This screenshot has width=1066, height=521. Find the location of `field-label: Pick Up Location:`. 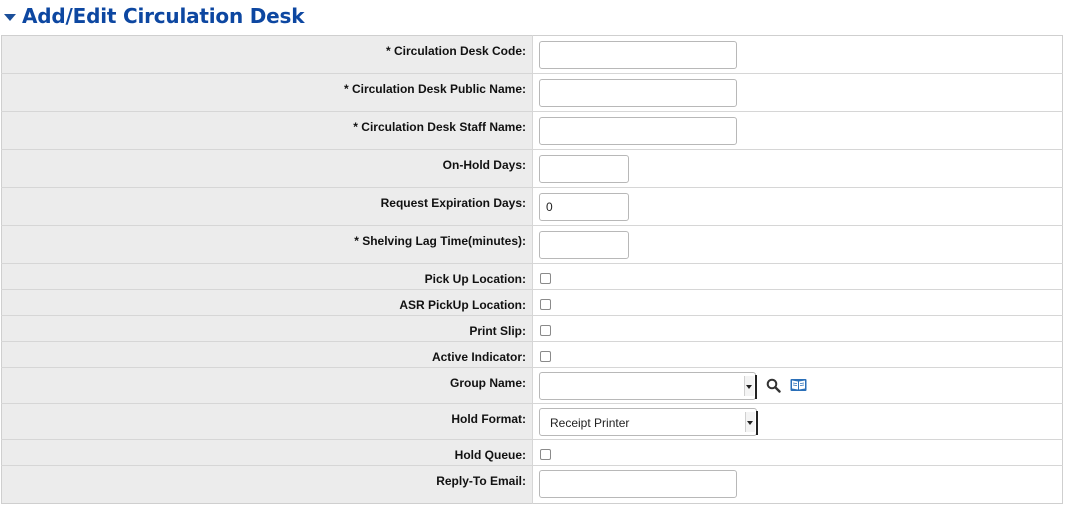

field-label: Pick Up Location: is located at coordinates (475, 279).